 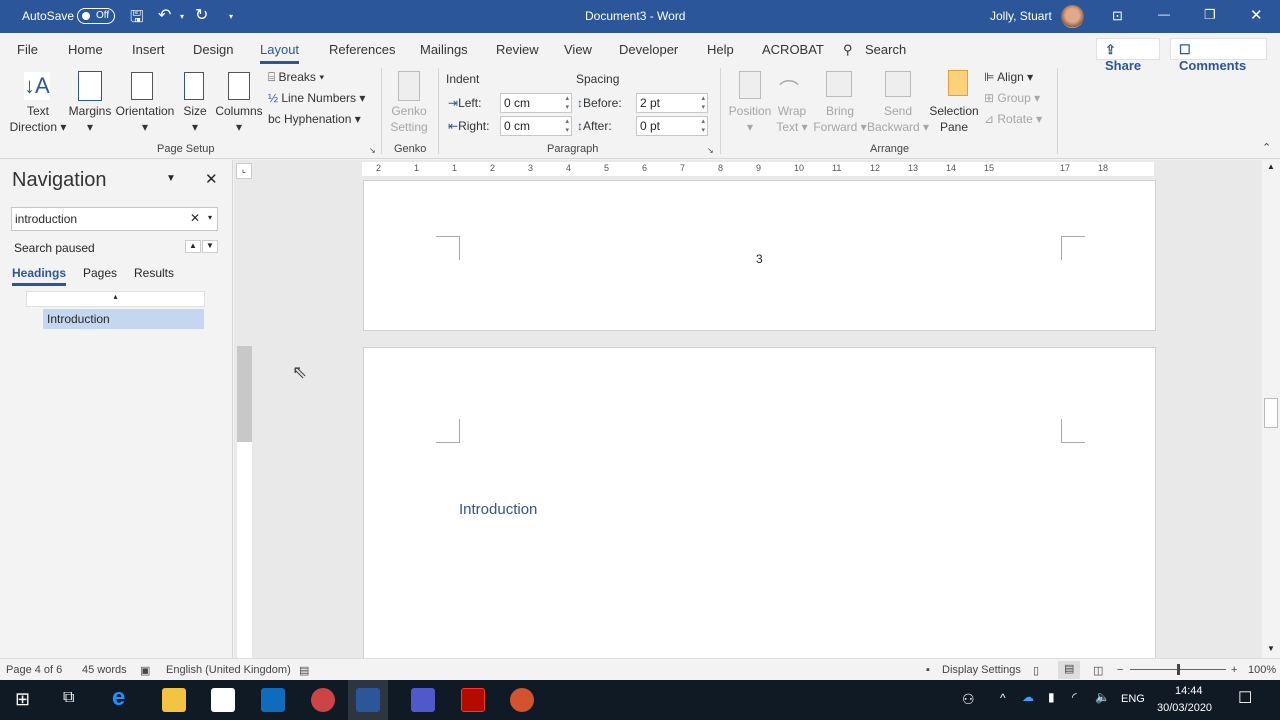 What do you see at coordinates (1128, 55) in the screenshot?
I see `share-button: ⇪ Share` at bounding box center [1128, 55].